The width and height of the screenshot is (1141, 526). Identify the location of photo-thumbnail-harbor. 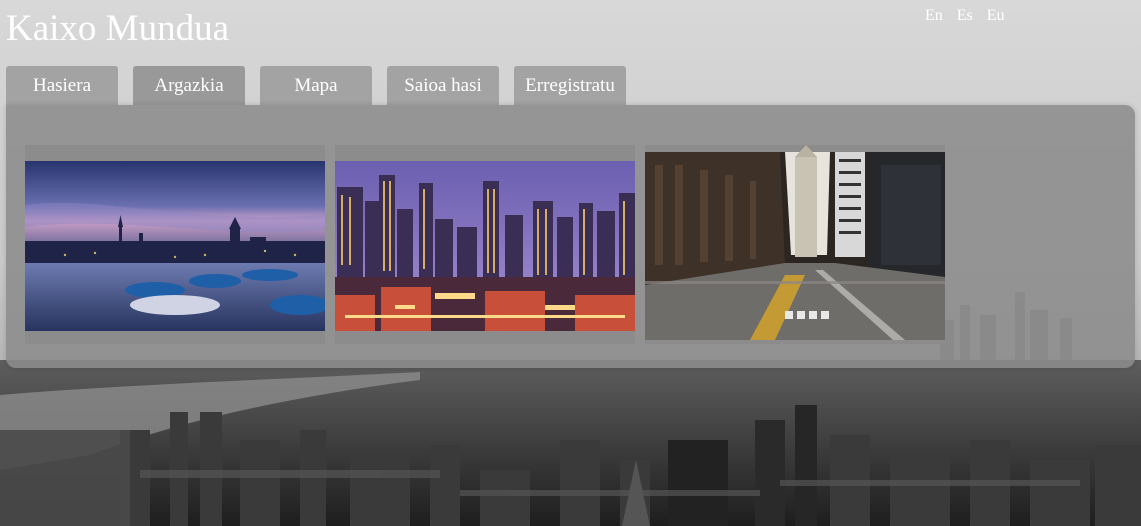
(175, 244).